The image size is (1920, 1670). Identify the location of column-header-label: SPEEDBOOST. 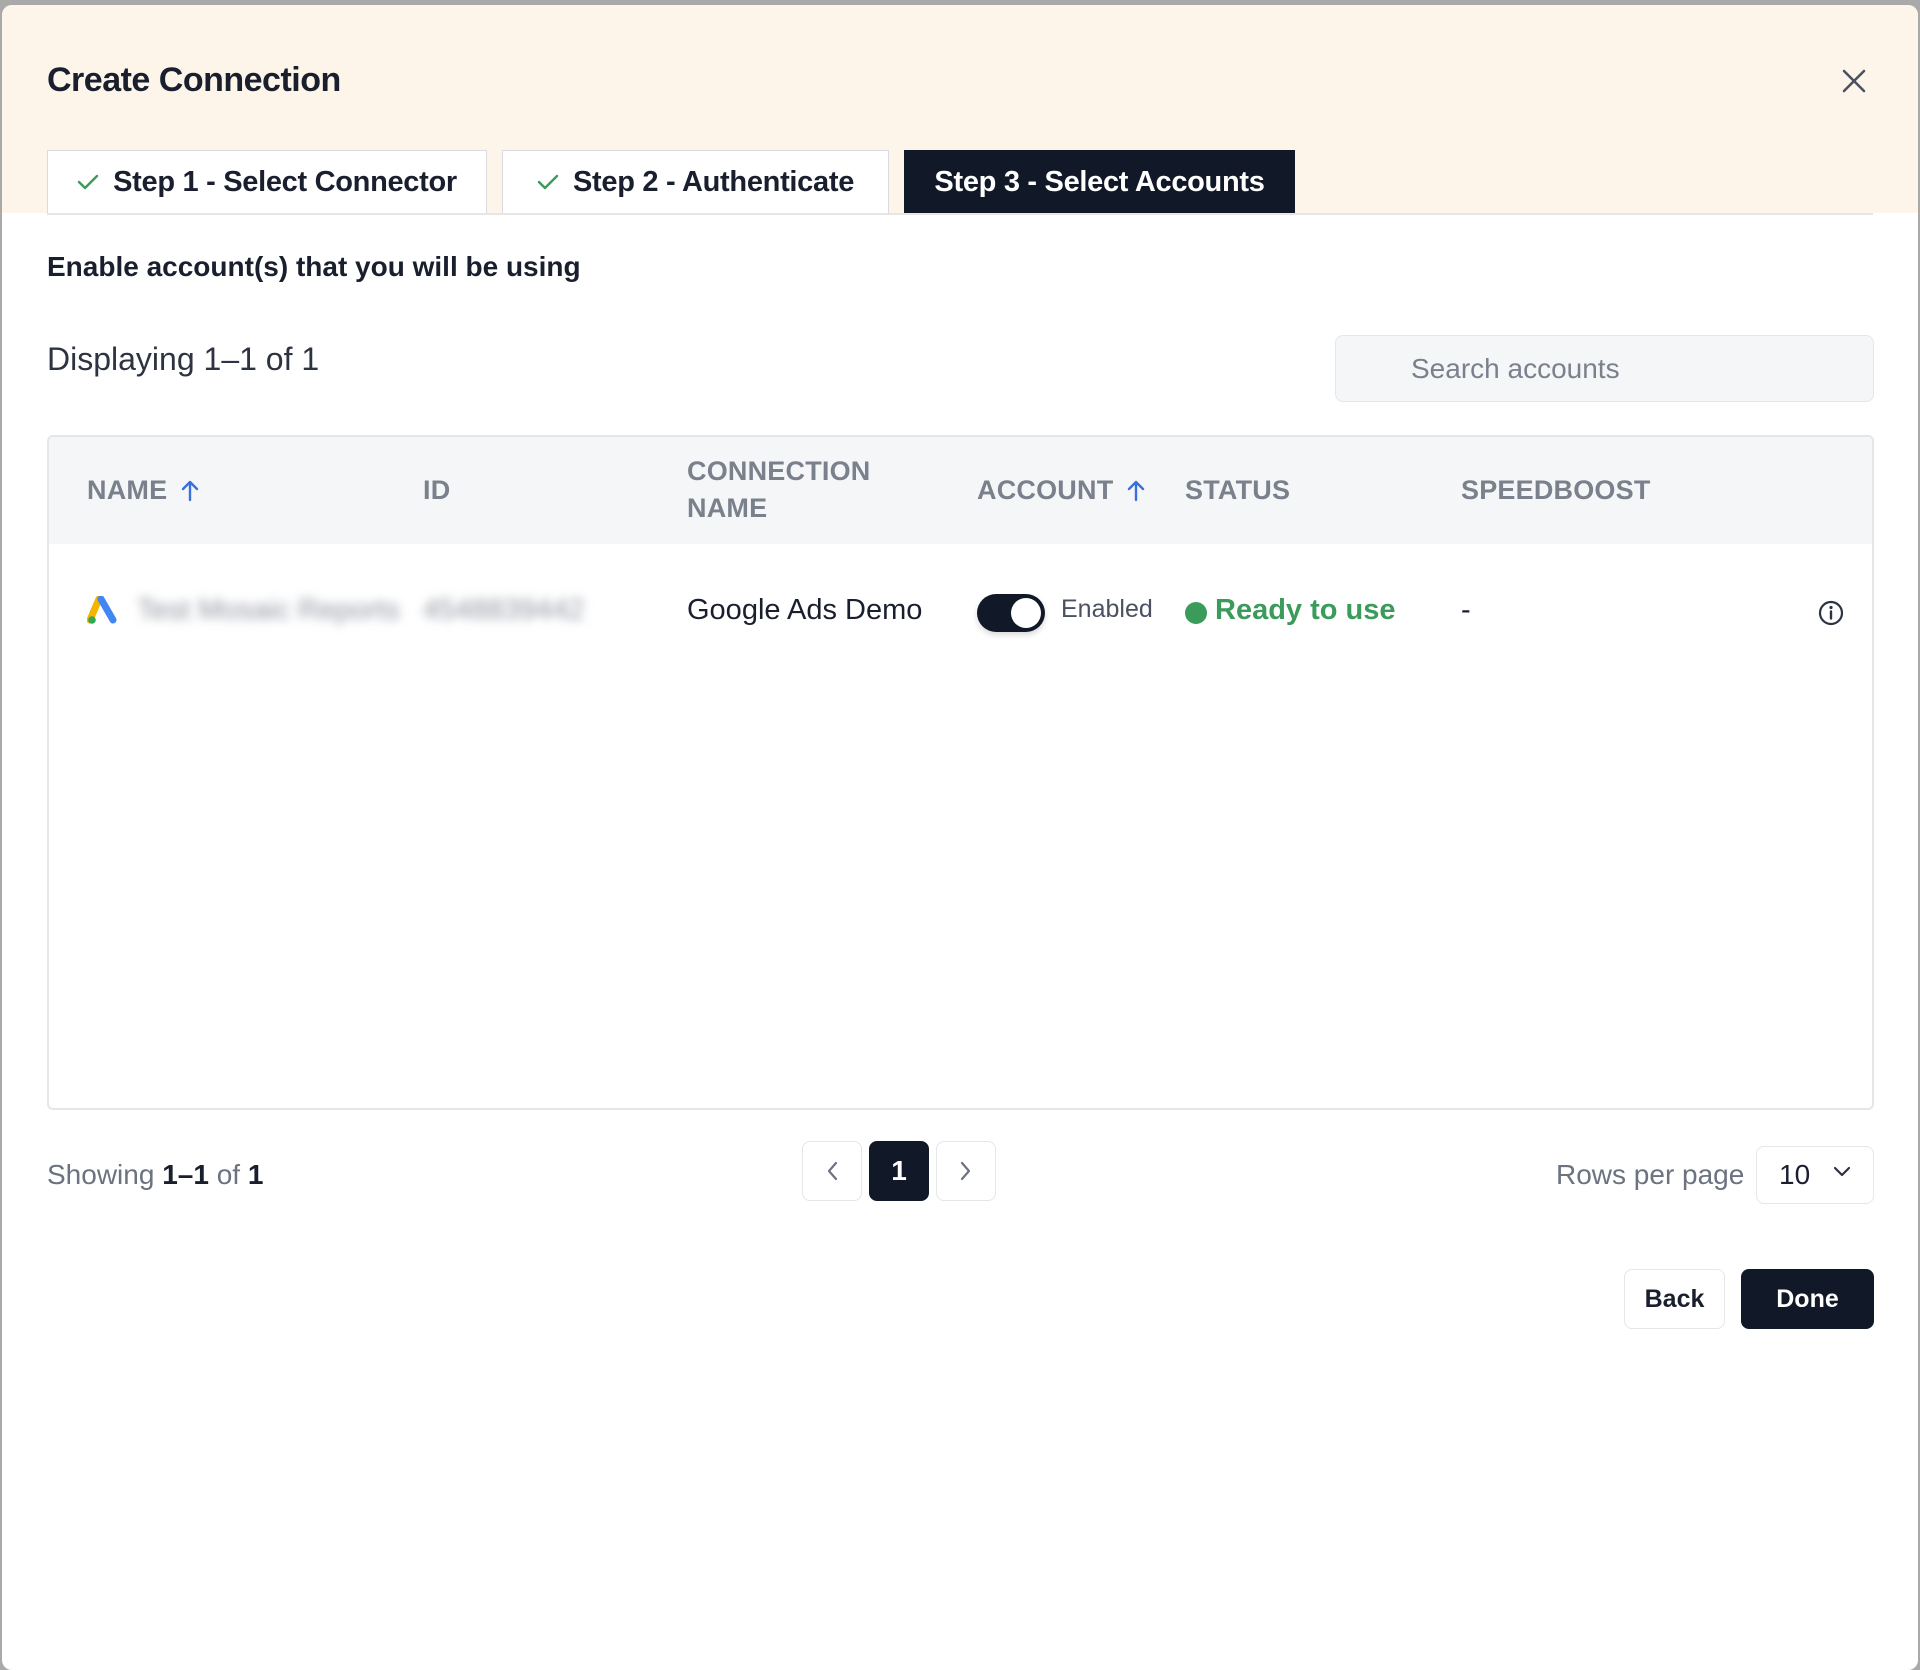
(1556, 490).